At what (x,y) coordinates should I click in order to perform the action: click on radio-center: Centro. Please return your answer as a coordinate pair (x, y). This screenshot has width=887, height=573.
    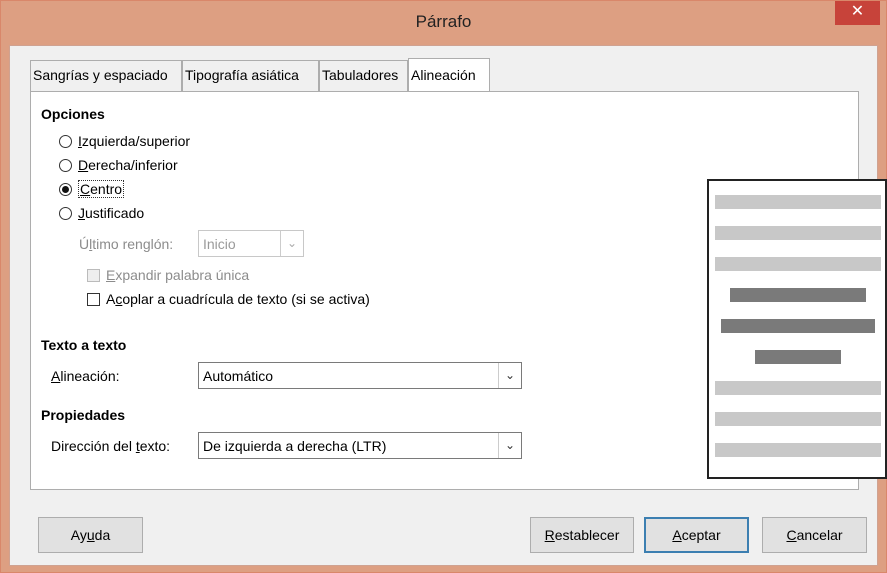
    Looking at the image, I should click on (92, 189).